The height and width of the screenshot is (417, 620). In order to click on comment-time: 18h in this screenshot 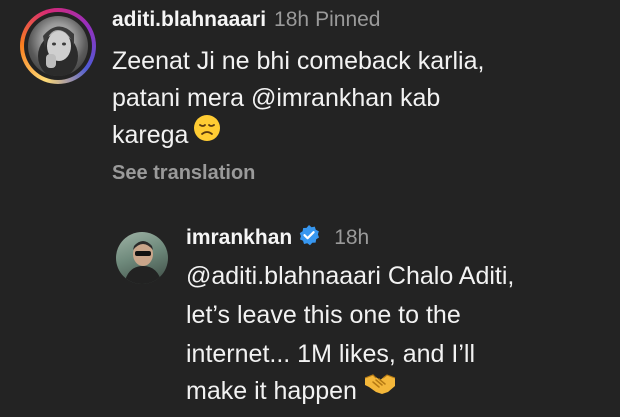, I will do `click(292, 19)`.